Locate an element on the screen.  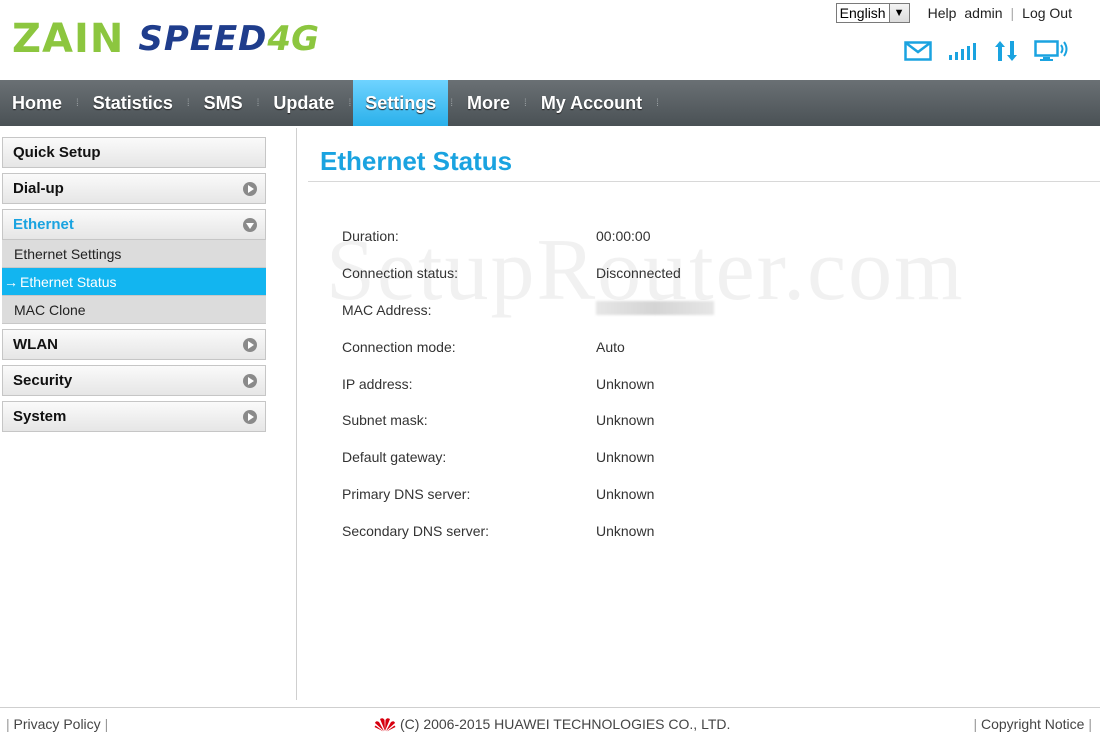
status-label: Duration: is located at coordinates (370, 236).